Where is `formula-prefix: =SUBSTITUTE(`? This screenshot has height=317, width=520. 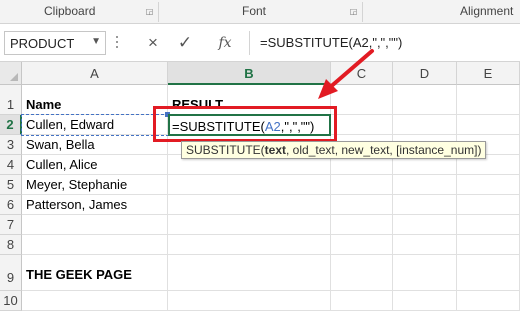
formula-prefix: =SUBSTITUTE( is located at coordinates (218, 126).